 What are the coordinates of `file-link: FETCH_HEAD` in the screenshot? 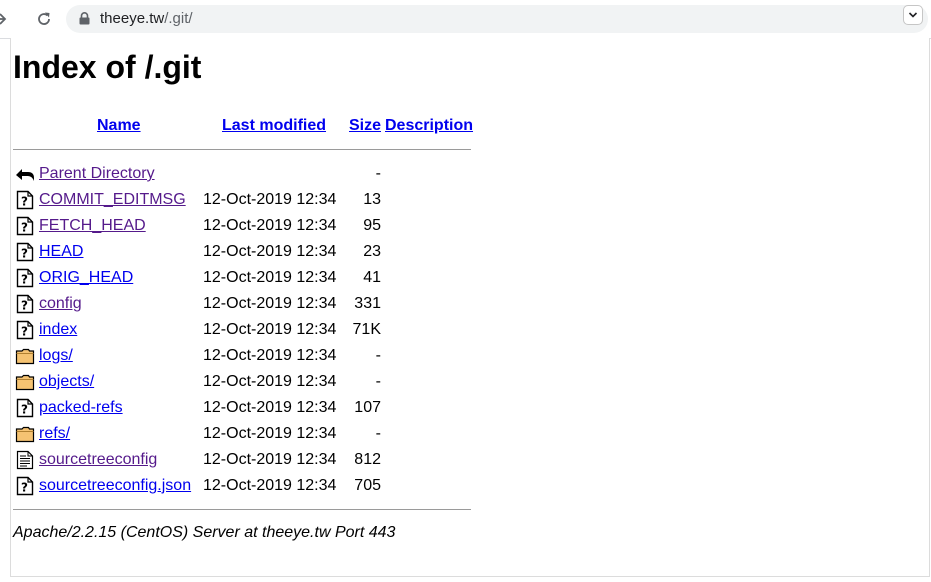 It's located at (92, 226).